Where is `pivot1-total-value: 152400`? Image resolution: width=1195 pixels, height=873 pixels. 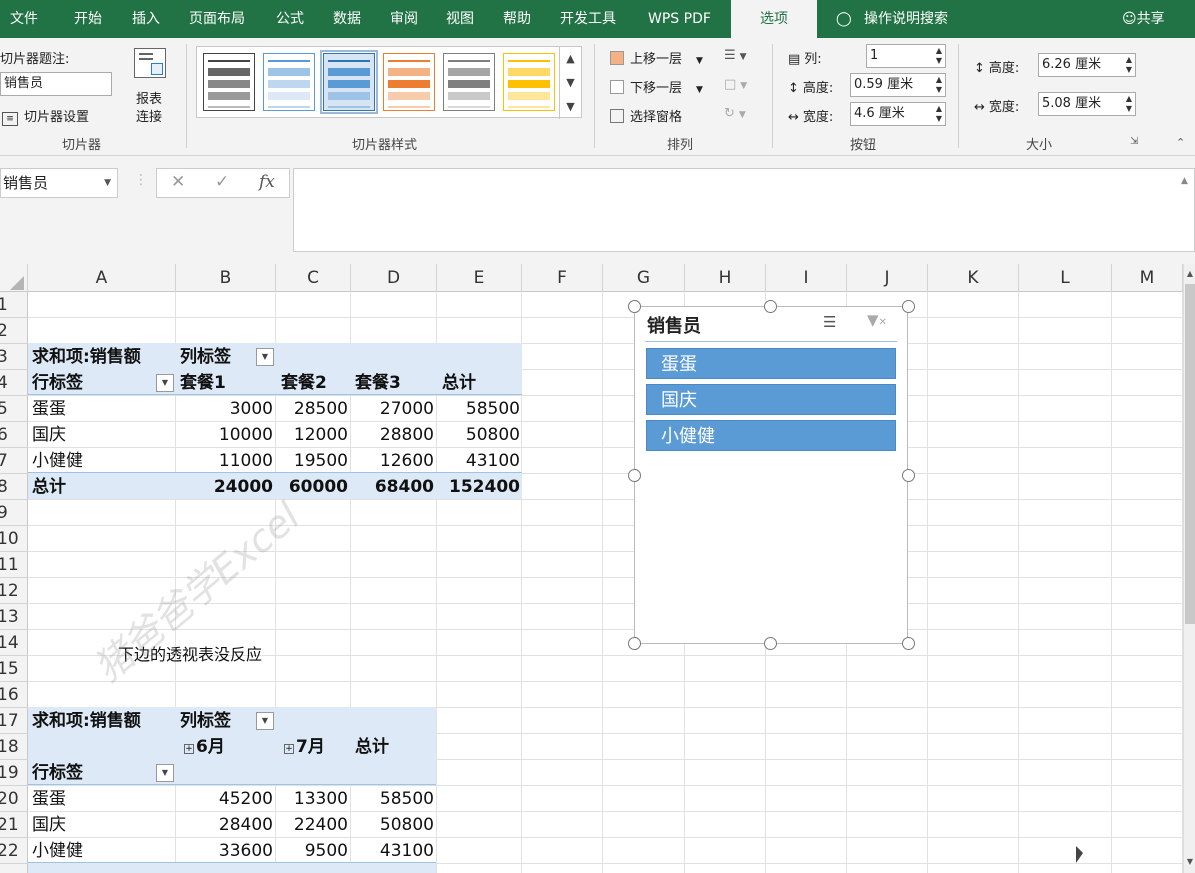 pivot1-total-value: 152400 is located at coordinates (478, 487).